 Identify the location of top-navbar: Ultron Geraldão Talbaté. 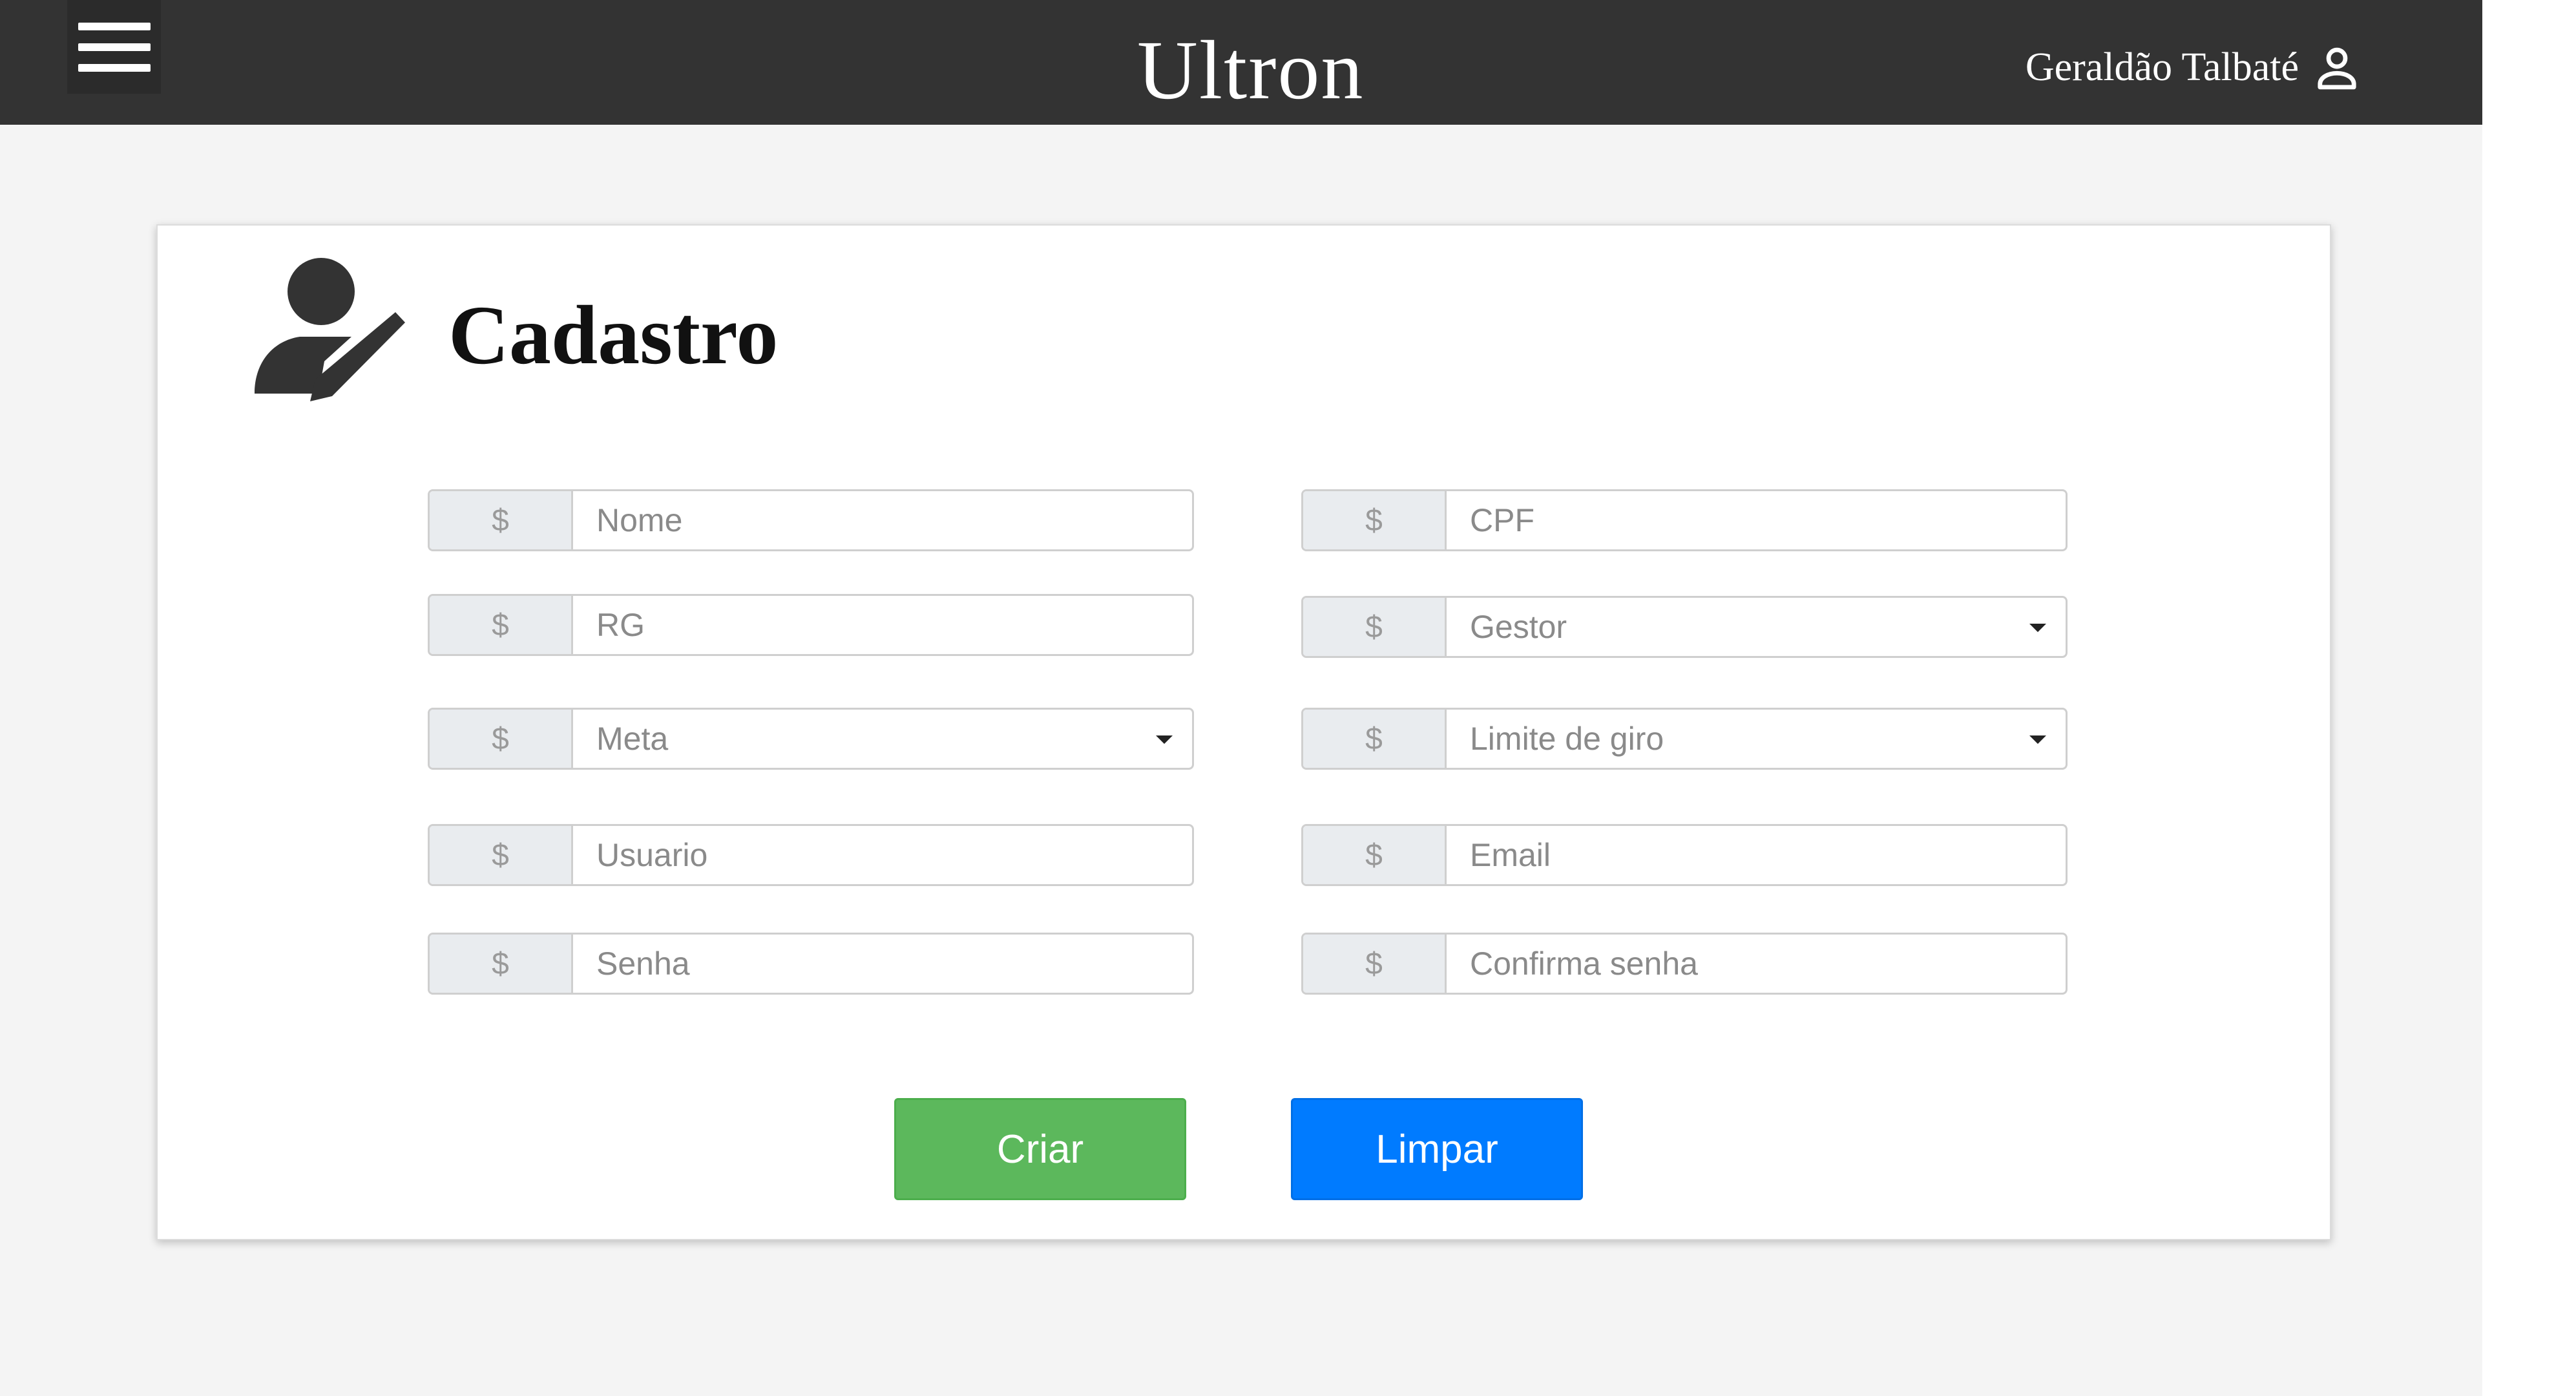
(1241, 62).